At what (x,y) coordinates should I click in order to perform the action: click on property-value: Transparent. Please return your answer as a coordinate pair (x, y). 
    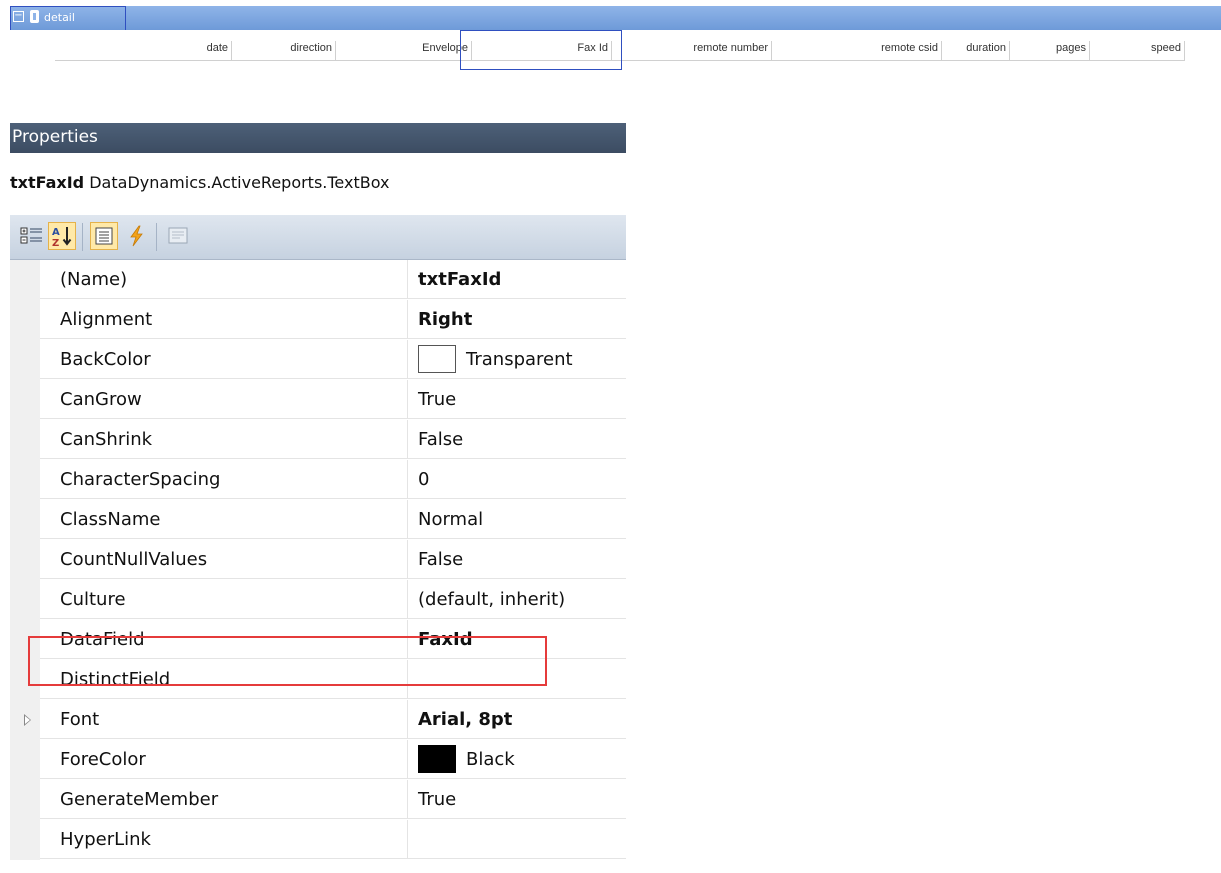
    Looking at the image, I should click on (517, 359).